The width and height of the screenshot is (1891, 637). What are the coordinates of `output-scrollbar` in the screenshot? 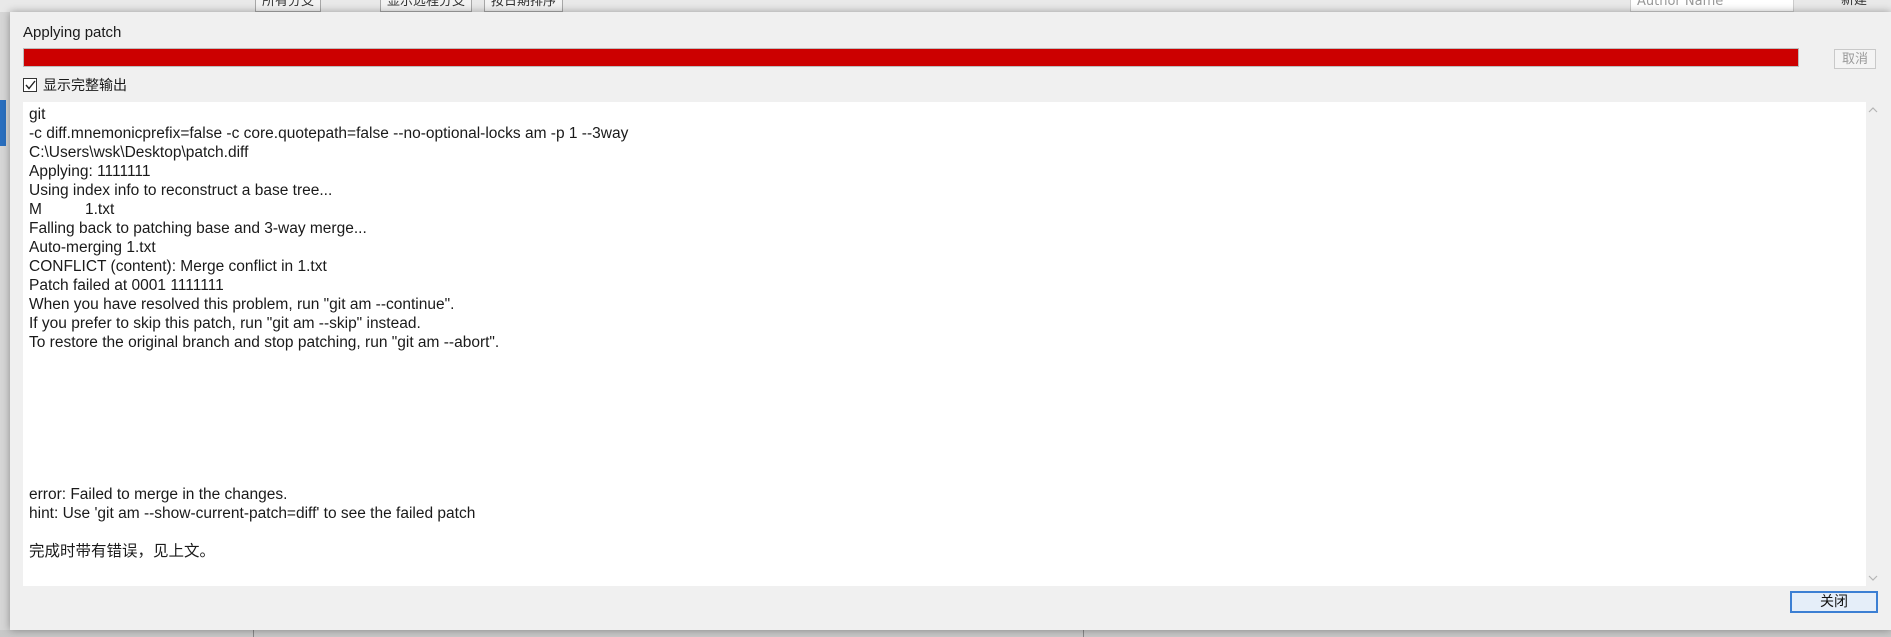 It's located at (1873, 344).